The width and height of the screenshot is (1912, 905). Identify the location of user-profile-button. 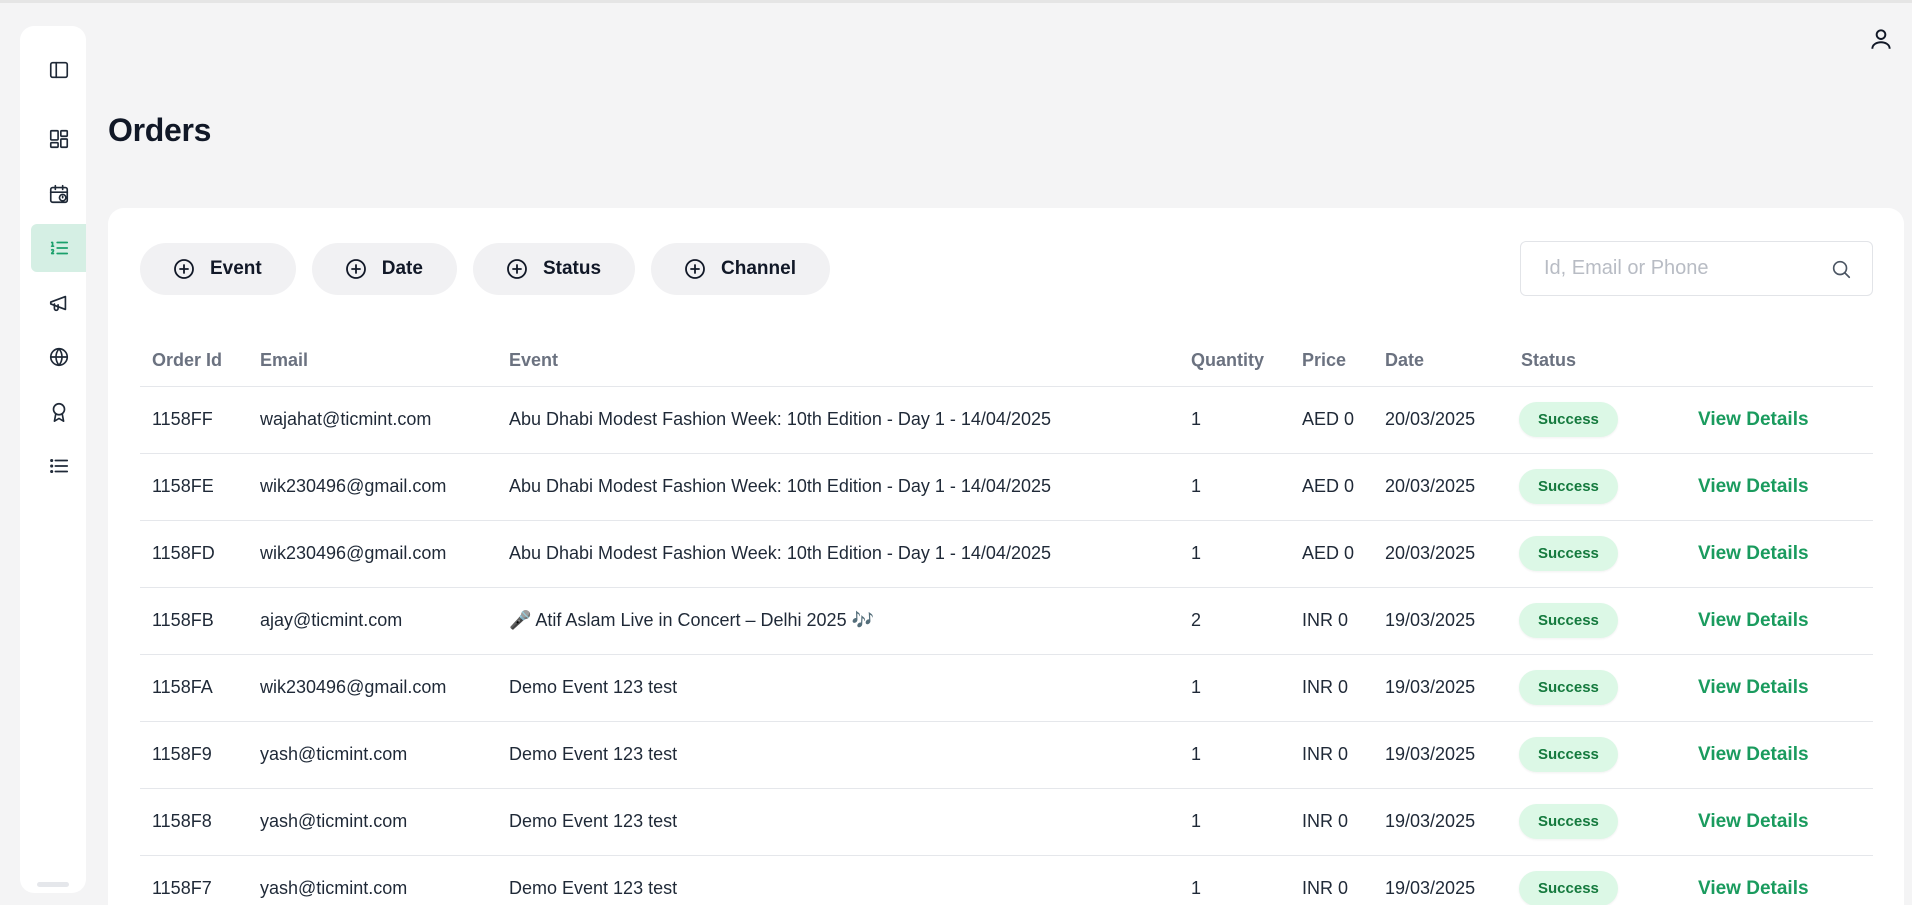
(1881, 39).